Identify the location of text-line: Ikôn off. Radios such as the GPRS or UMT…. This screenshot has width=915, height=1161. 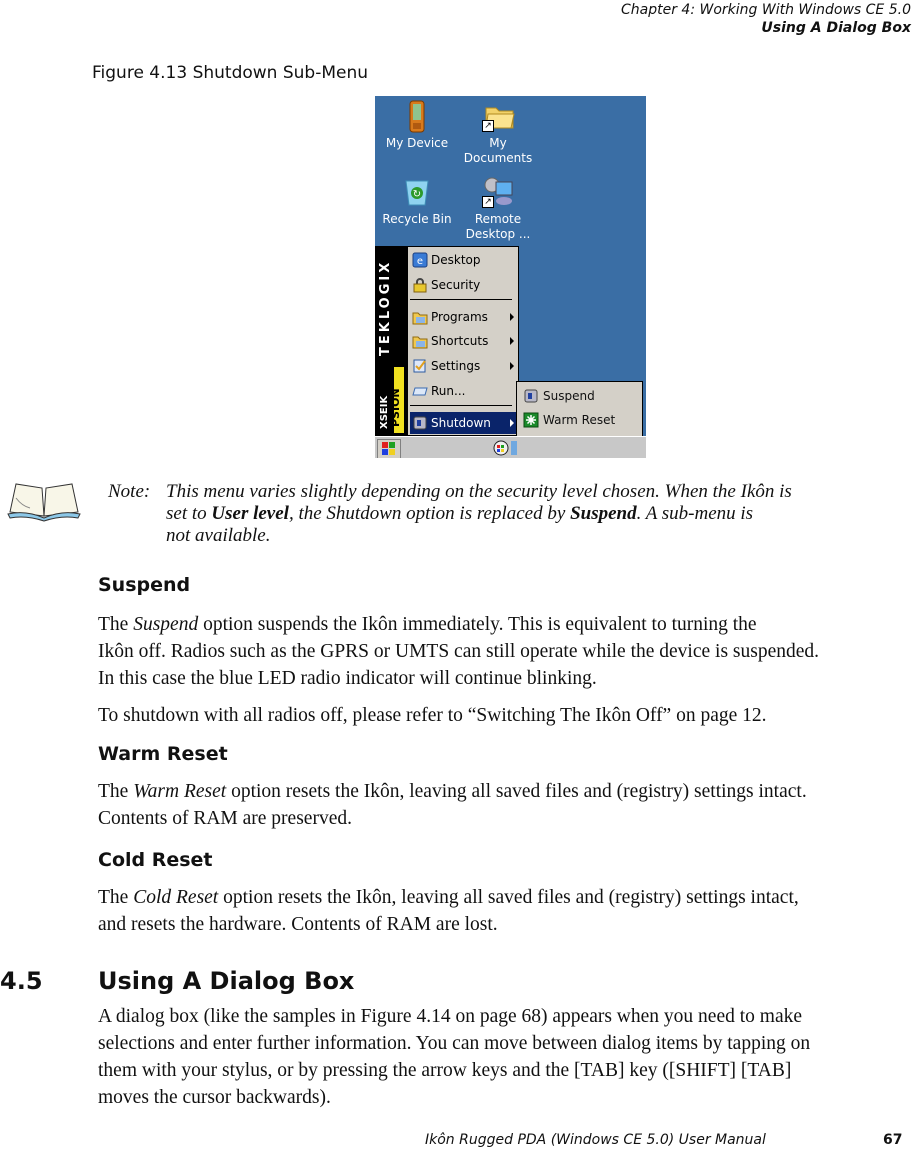
(459, 651).